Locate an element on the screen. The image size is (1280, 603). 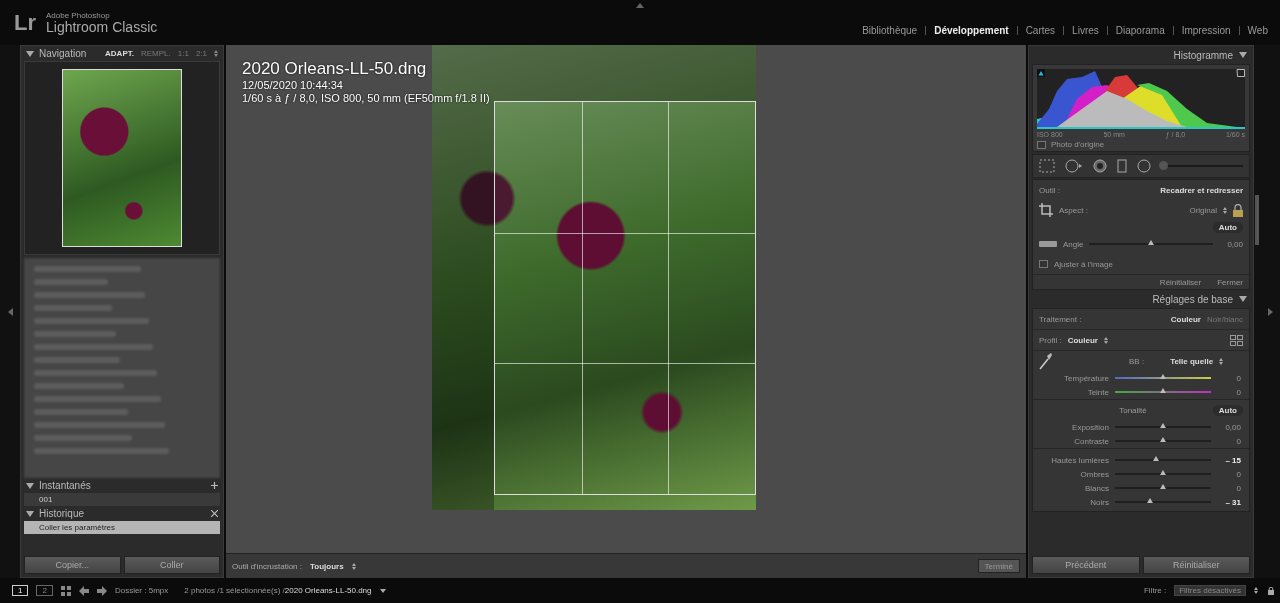
ruler-icon is located at coordinates (1048, 244).